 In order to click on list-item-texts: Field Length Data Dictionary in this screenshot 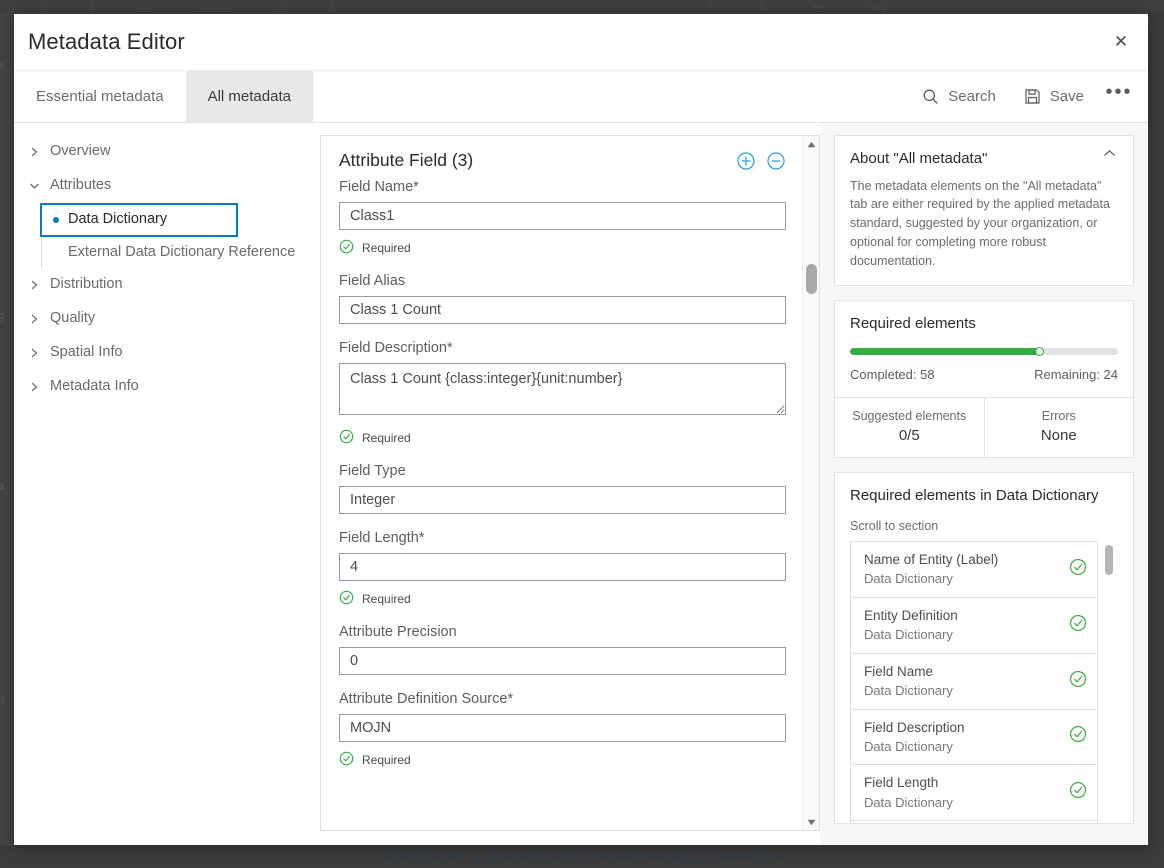, I will do `click(961, 792)`.